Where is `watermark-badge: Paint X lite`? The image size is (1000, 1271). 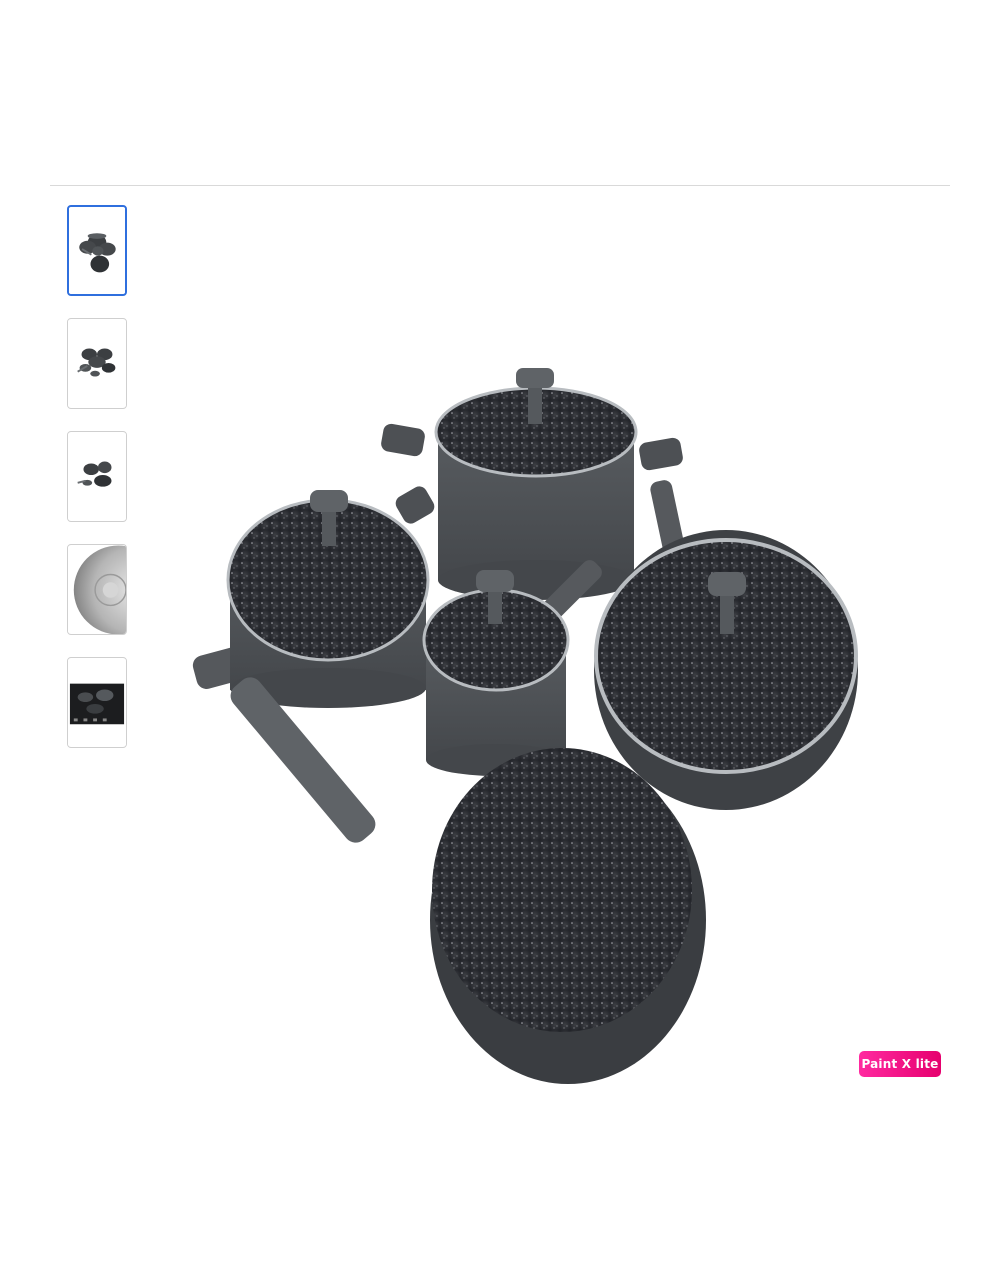 watermark-badge: Paint X lite is located at coordinates (900, 1064).